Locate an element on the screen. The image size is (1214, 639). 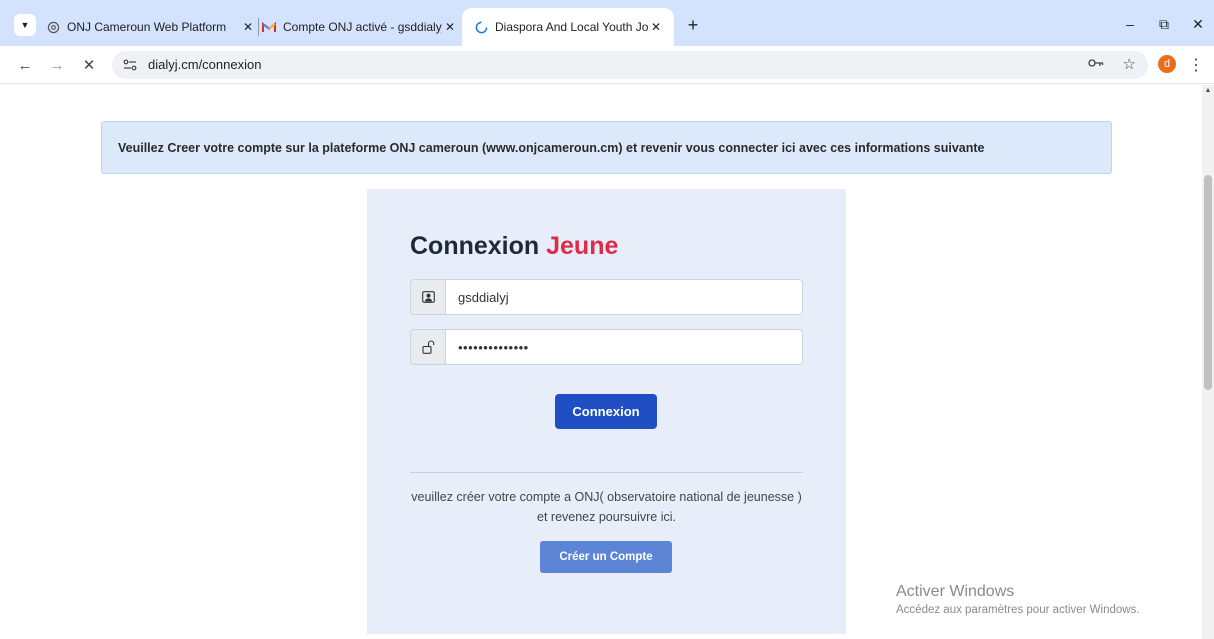
close-icon: ✕ is located at coordinates (89, 65).